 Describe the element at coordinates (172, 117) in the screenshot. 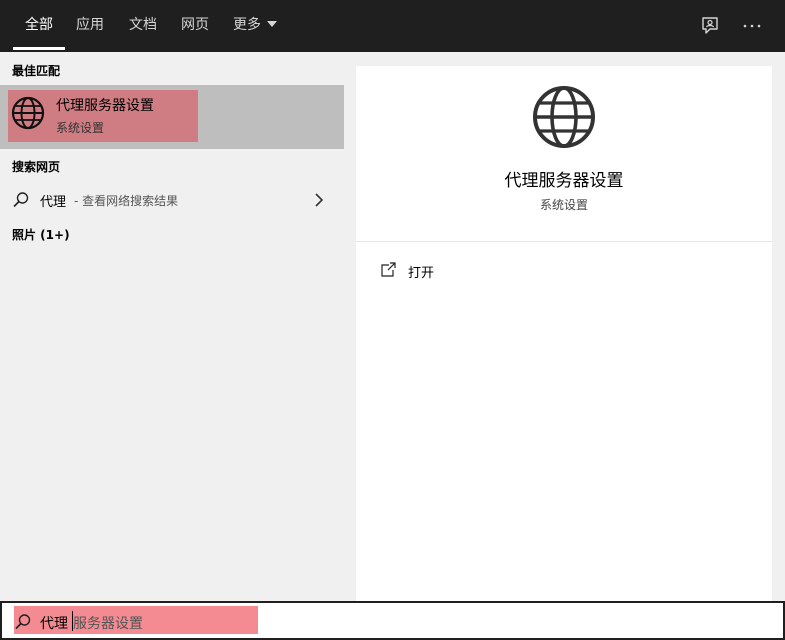

I see `best-match-result: 代理服务器设置 系统设置` at that location.